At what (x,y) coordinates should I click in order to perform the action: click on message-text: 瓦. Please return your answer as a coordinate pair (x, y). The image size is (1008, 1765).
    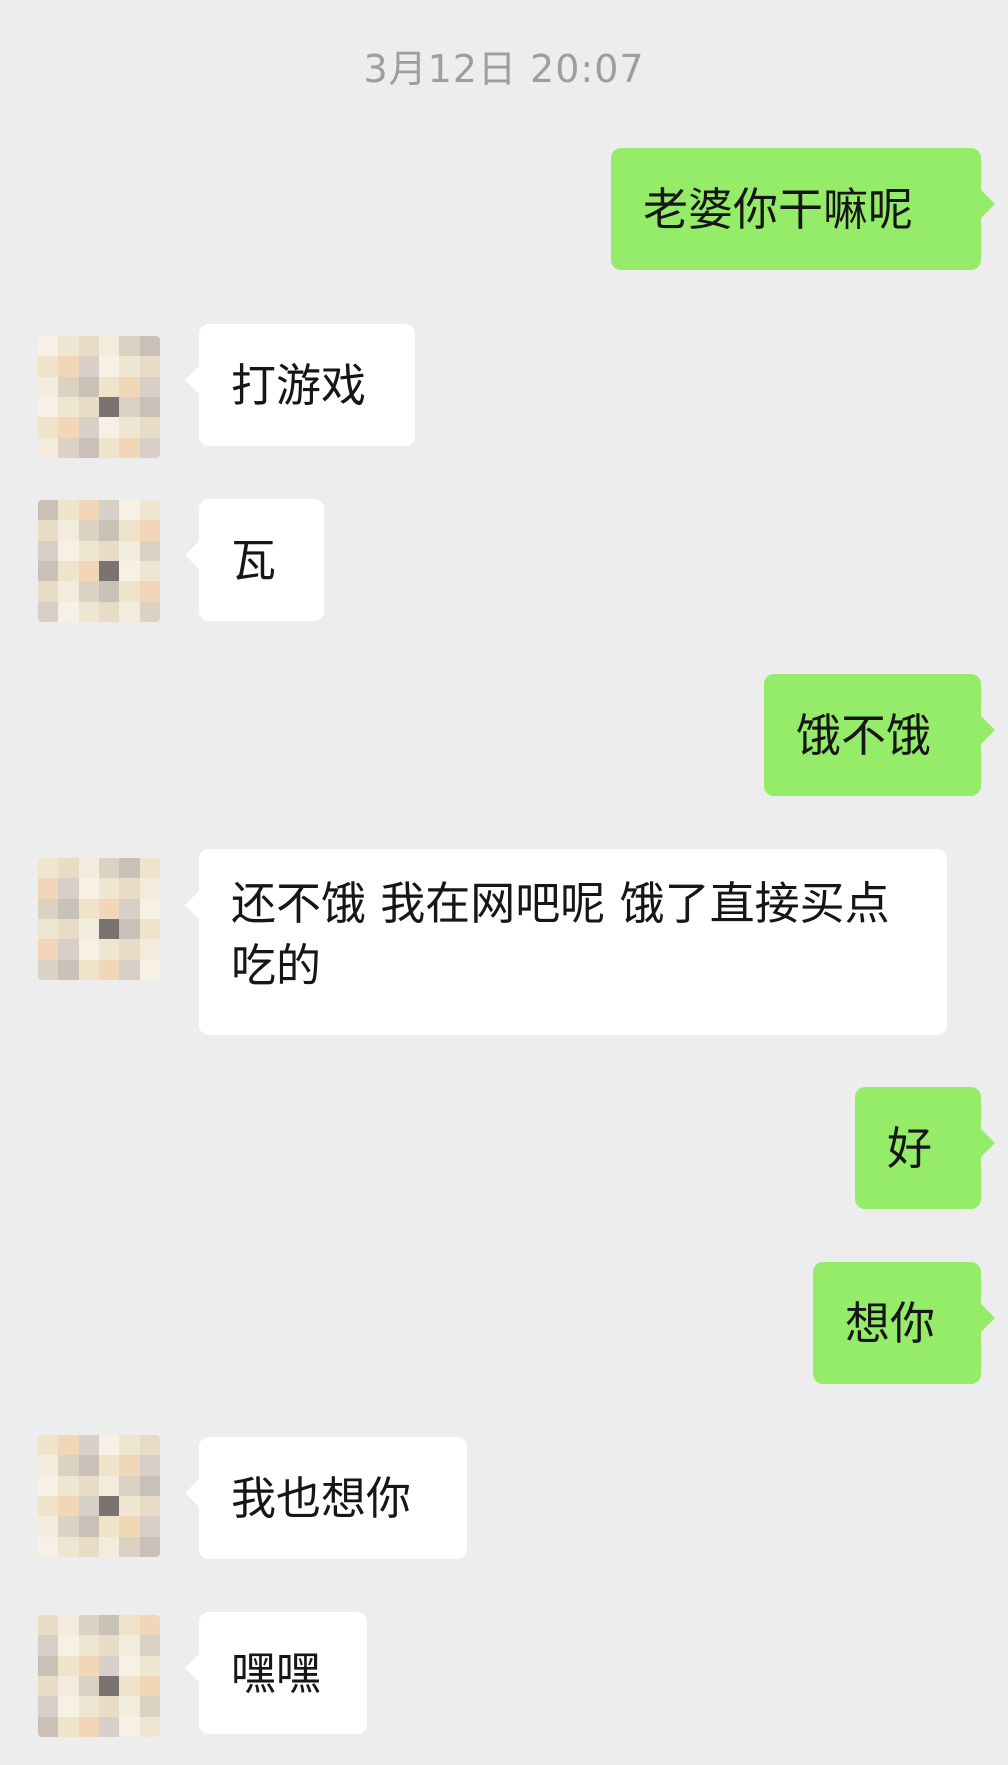
    Looking at the image, I should click on (254, 560).